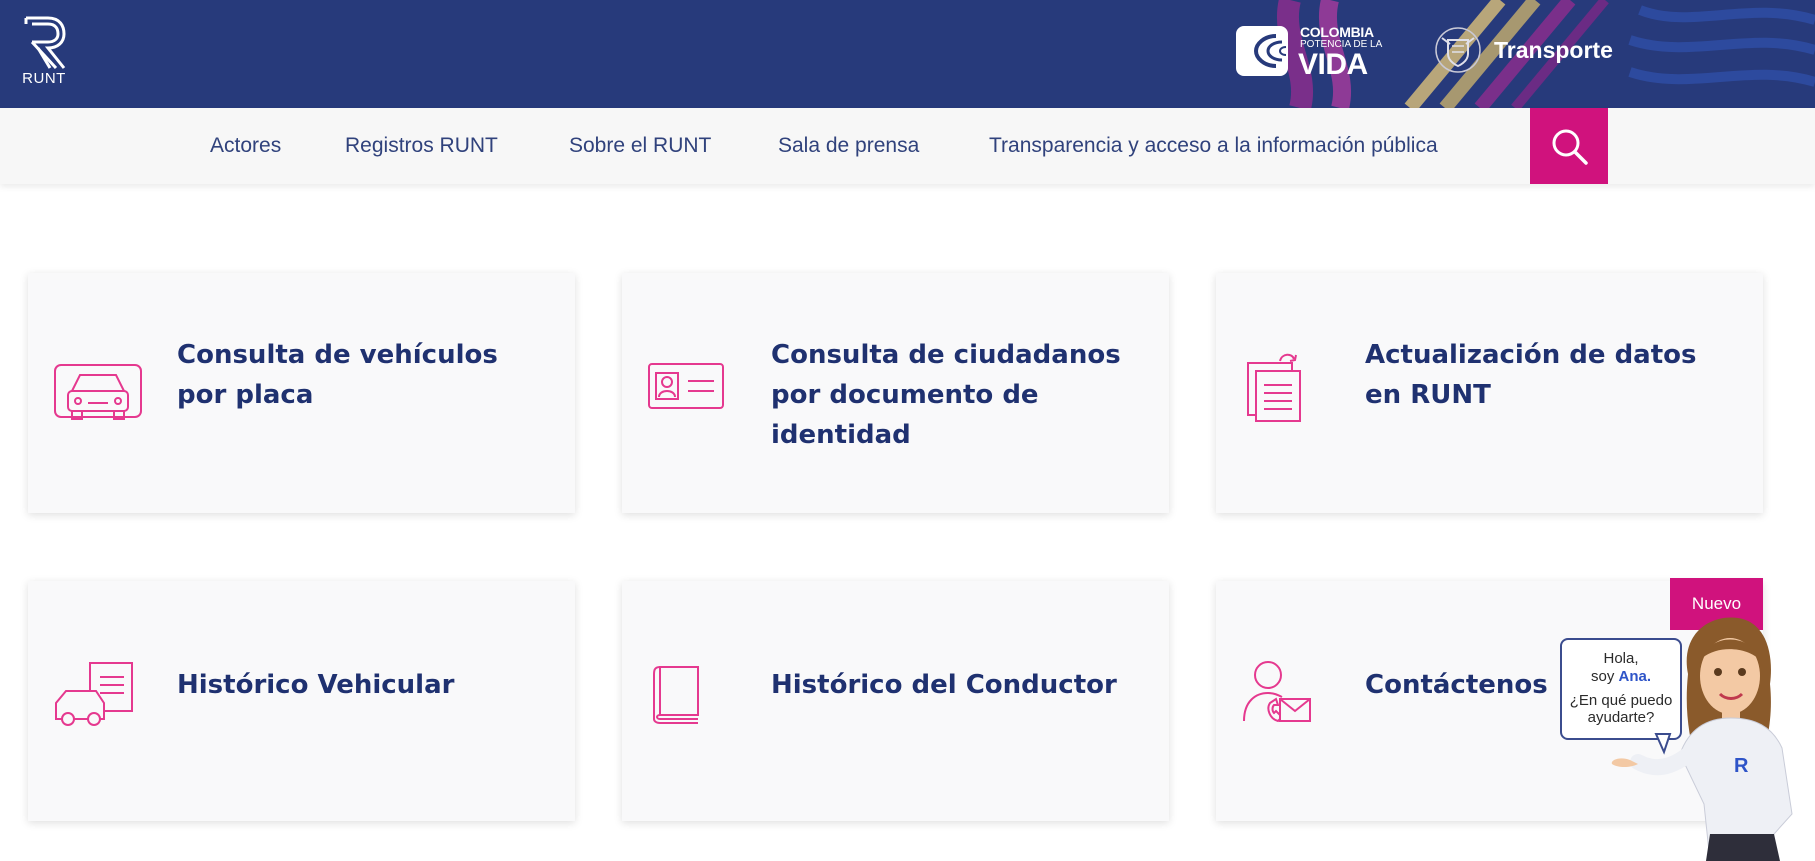 The image size is (1815, 861). I want to click on svg-text: R, so click(1741, 766).